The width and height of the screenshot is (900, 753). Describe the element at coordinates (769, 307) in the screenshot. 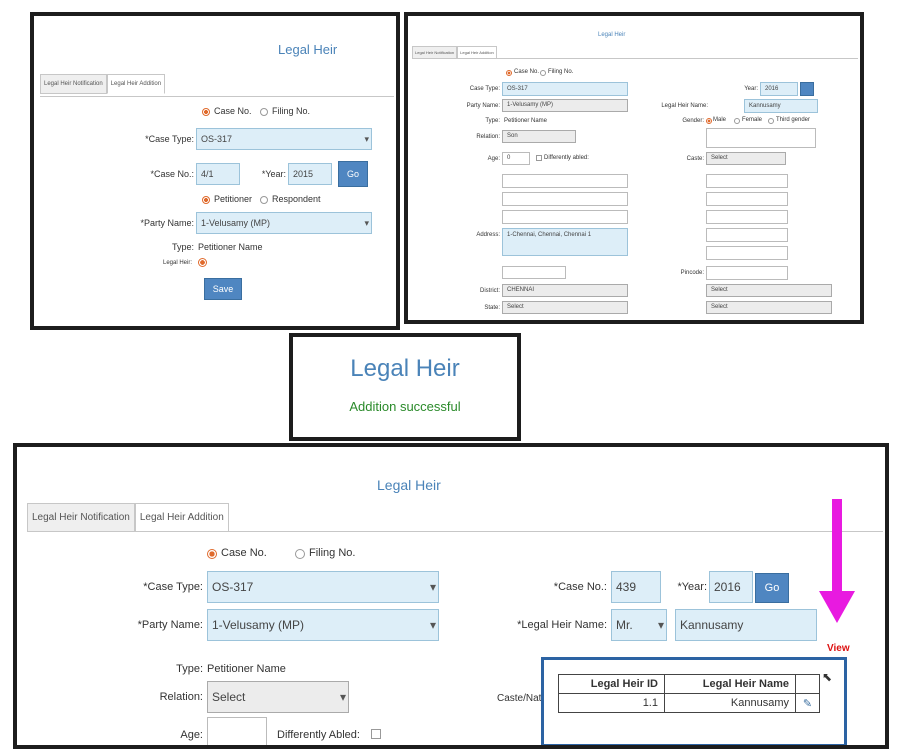

I see `state2-select: Select` at that location.